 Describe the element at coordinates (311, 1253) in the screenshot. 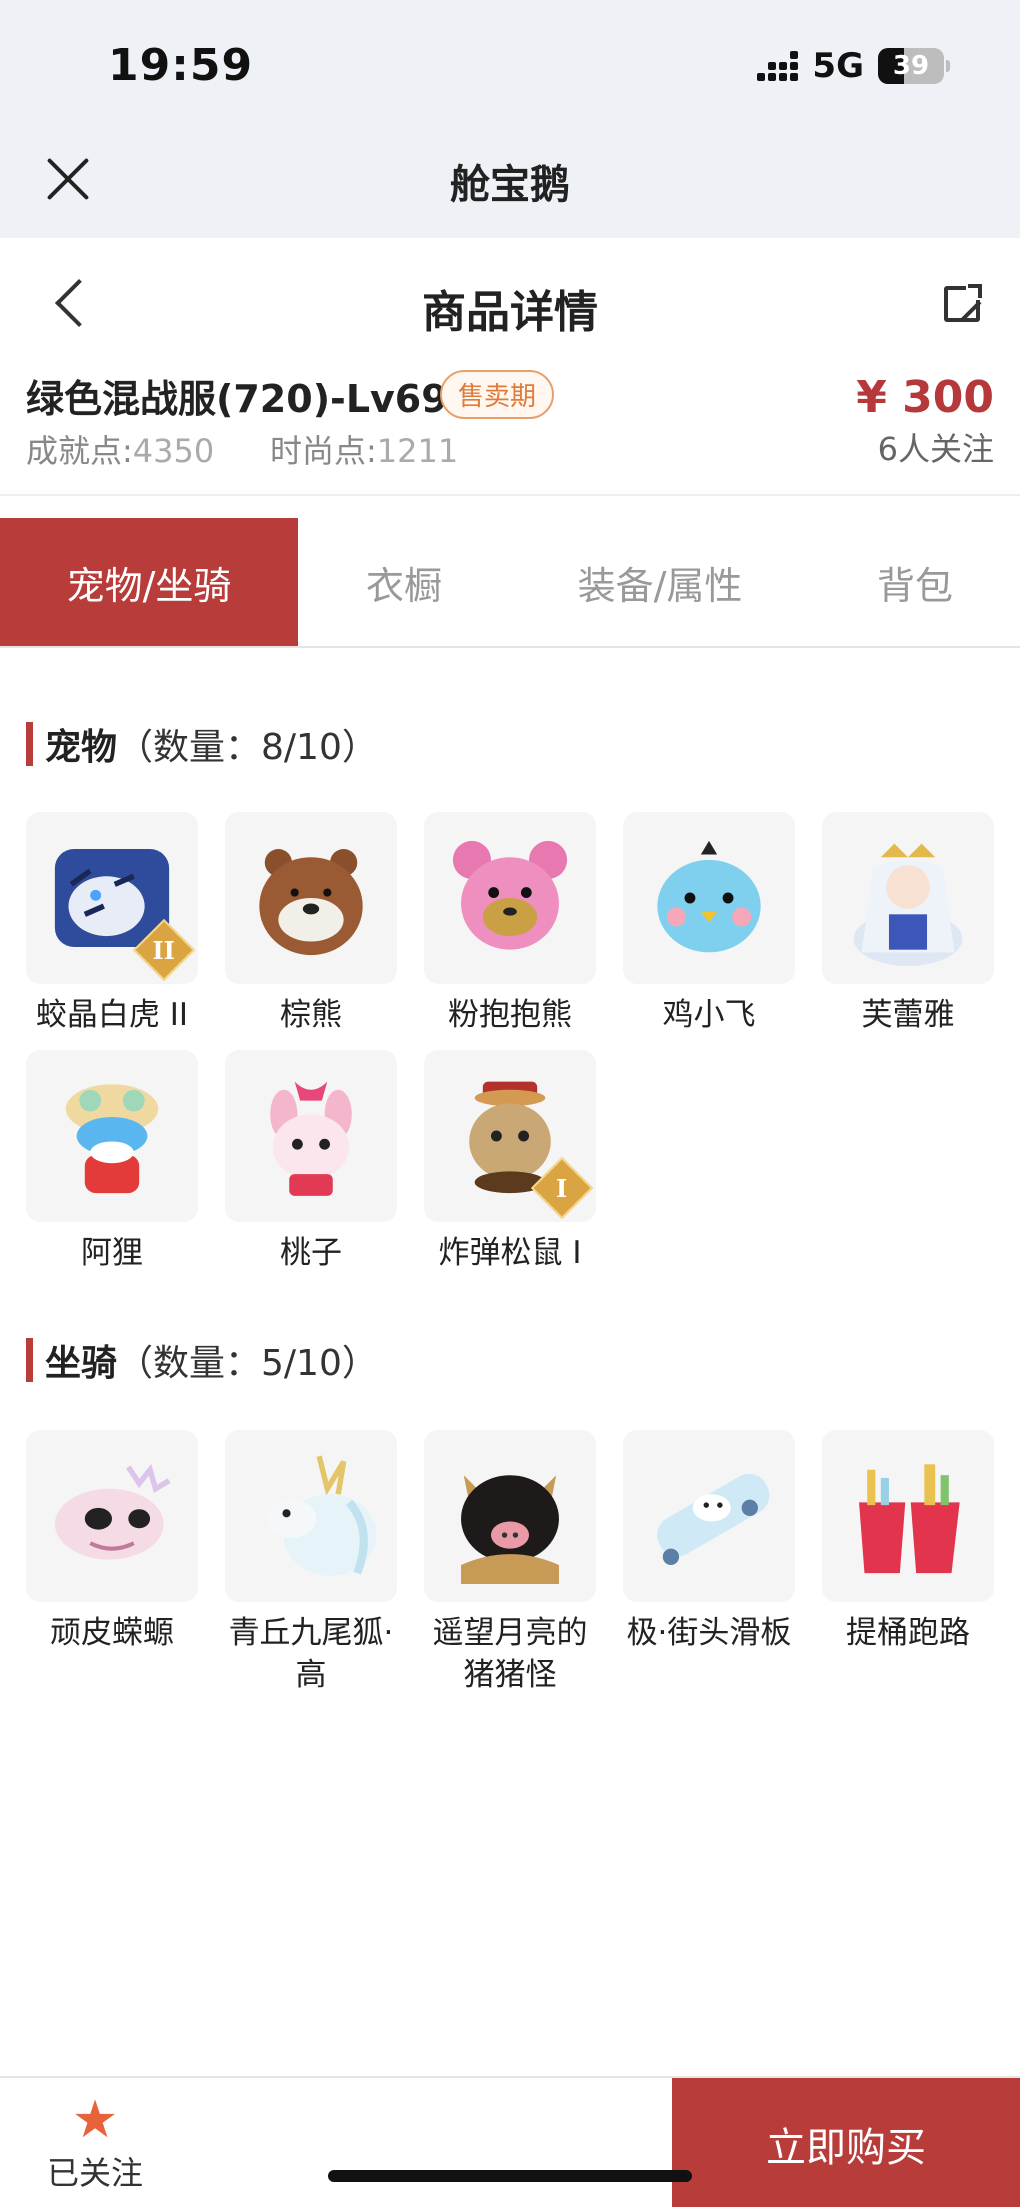

I see `item-label: 桃子` at that location.